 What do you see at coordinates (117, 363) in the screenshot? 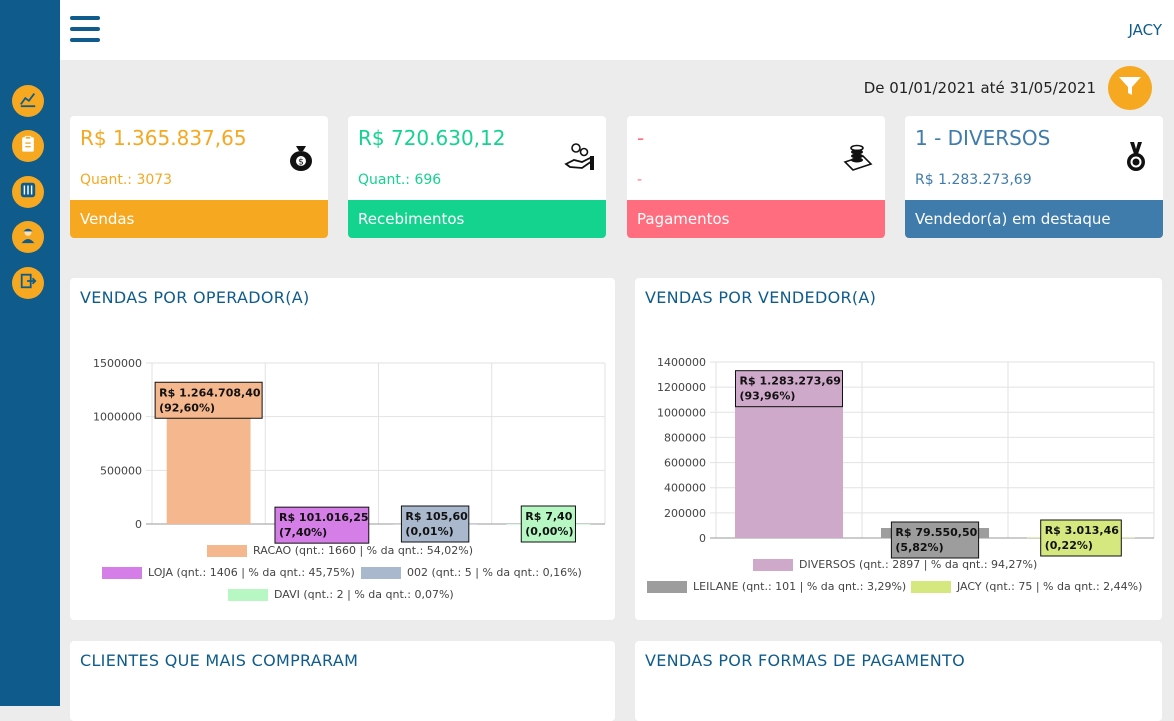
I see `y-tick-label: 1500000` at bounding box center [117, 363].